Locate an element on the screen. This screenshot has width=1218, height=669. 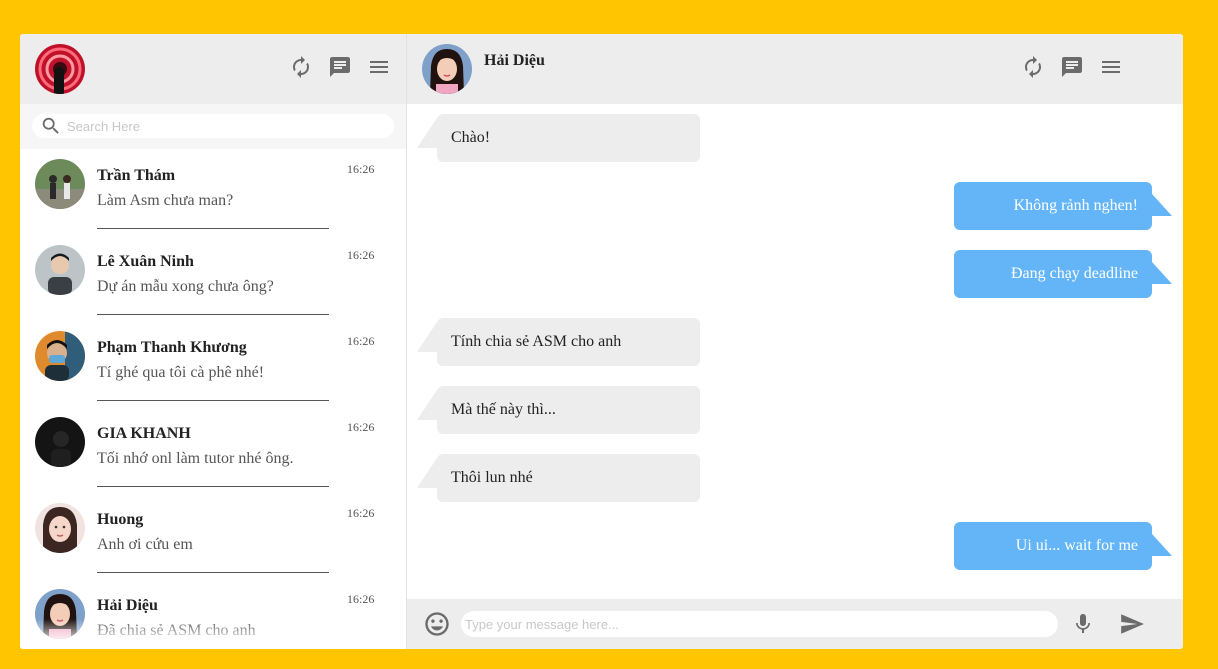
contact-preview: Tí ghé qua tôi cà phê nhé! is located at coordinates (181, 372).